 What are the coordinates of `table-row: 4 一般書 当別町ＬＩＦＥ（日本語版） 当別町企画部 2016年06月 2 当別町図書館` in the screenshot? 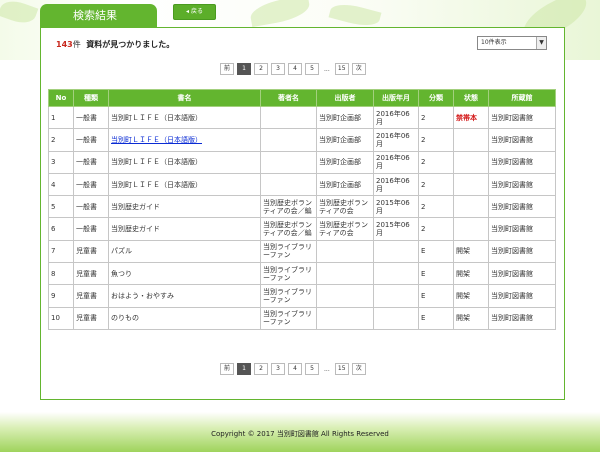 It's located at (302, 184).